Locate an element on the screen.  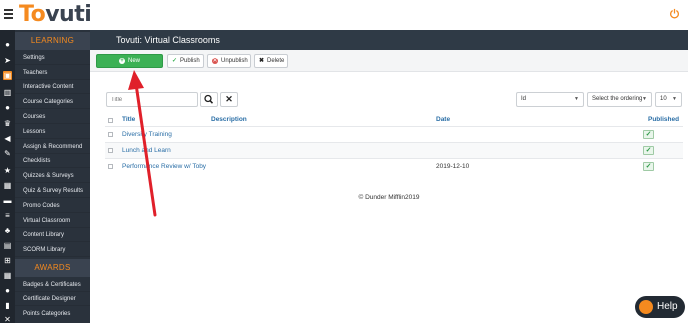
column-header-description: Description is located at coordinates (229, 120).